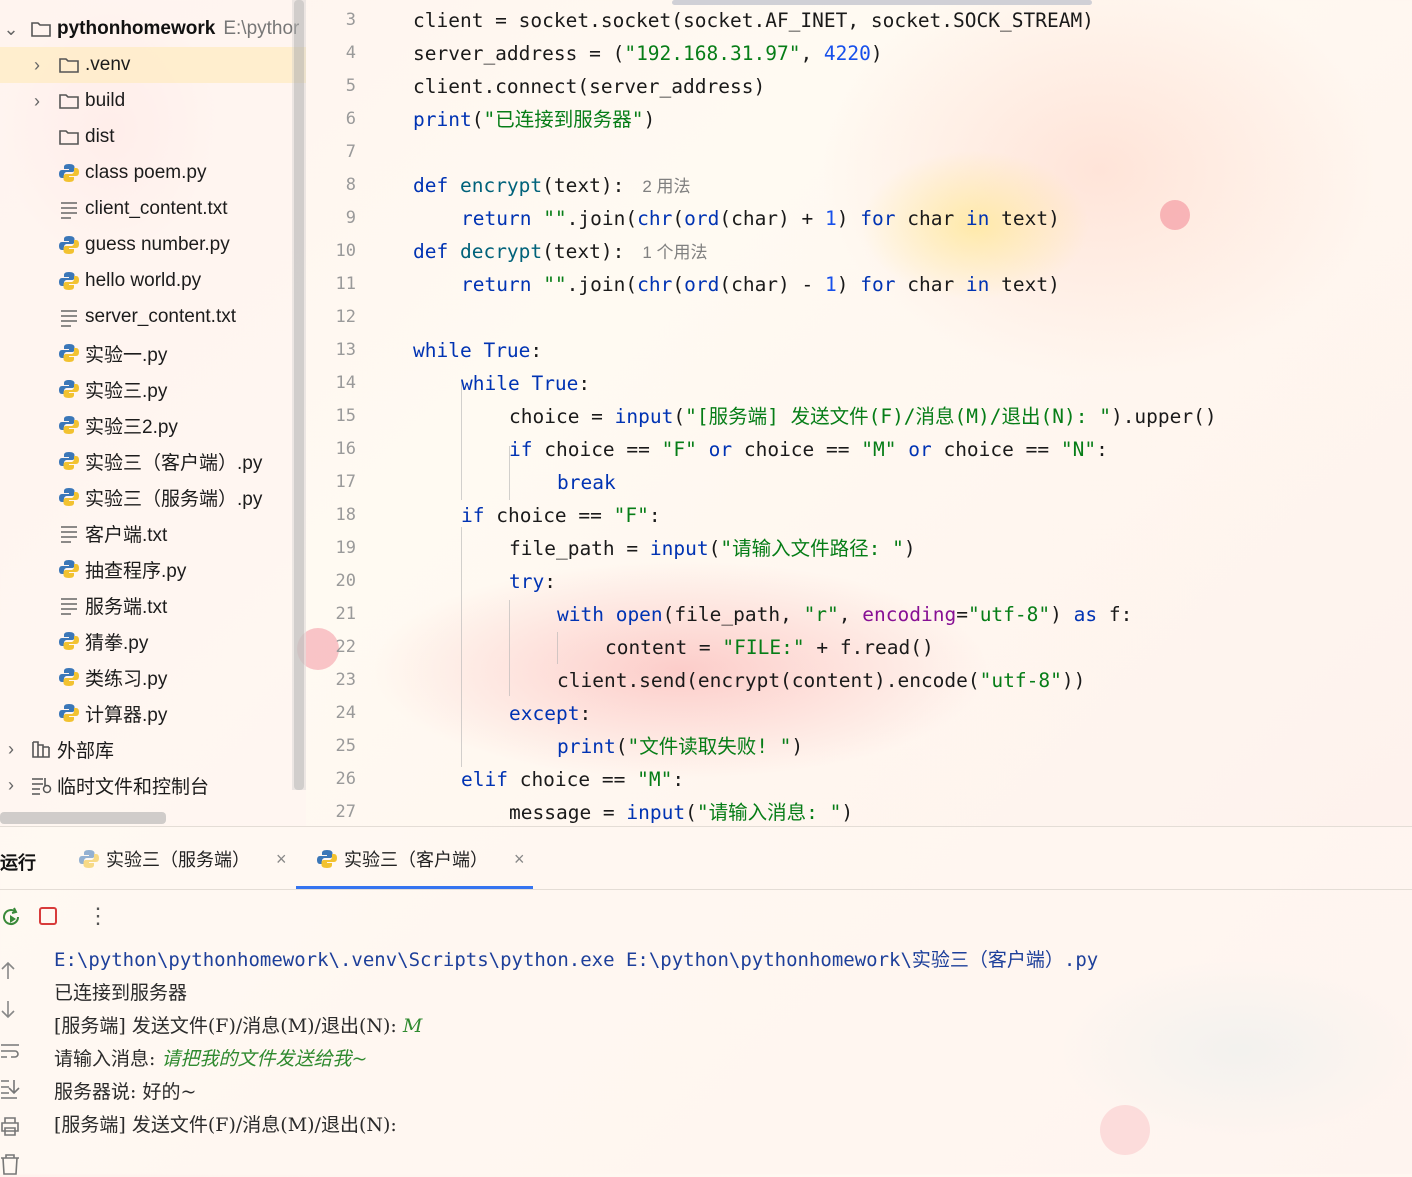  I want to click on code-text: elif choice == "M":, so click(573, 779).